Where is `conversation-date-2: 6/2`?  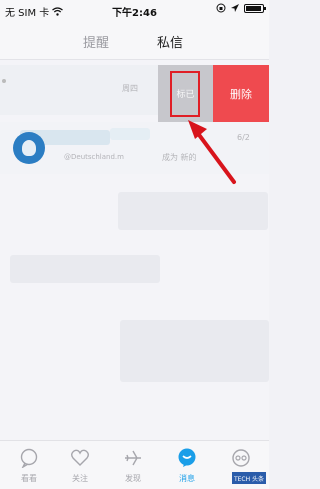
conversation-date-2: 6/2 is located at coordinates (243, 137).